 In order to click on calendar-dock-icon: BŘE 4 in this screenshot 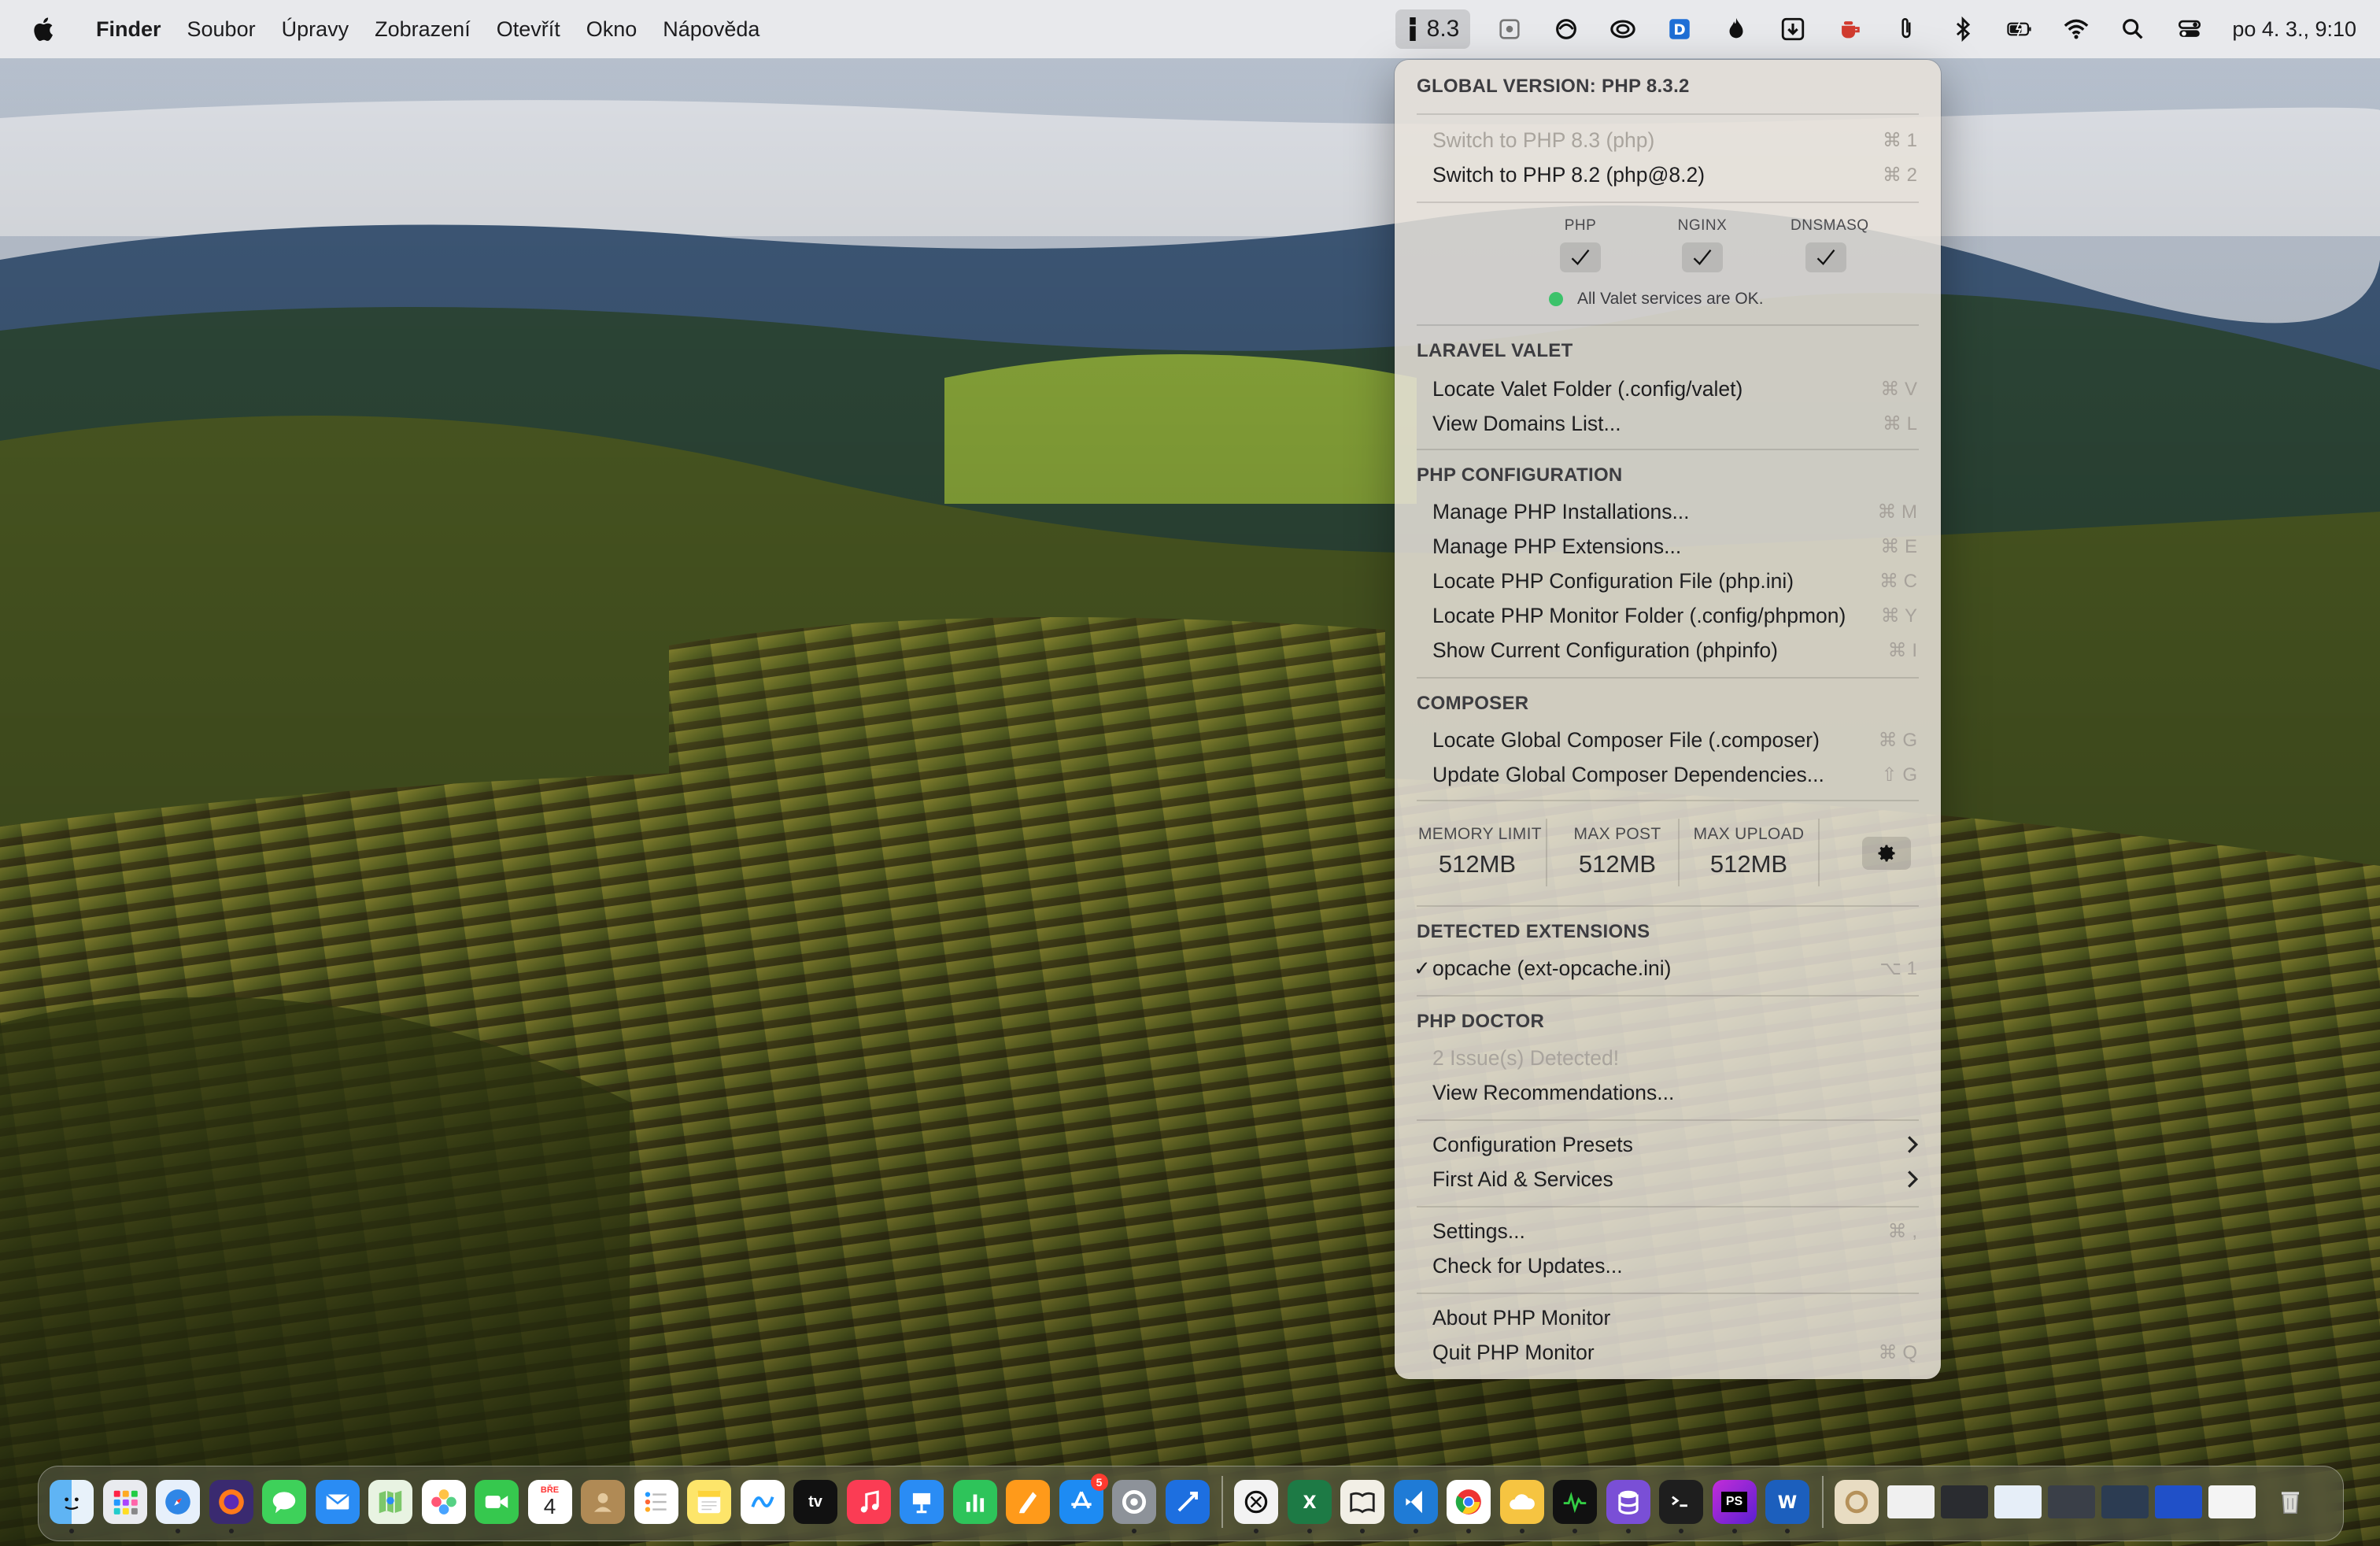, I will do `click(549, 1502)`.